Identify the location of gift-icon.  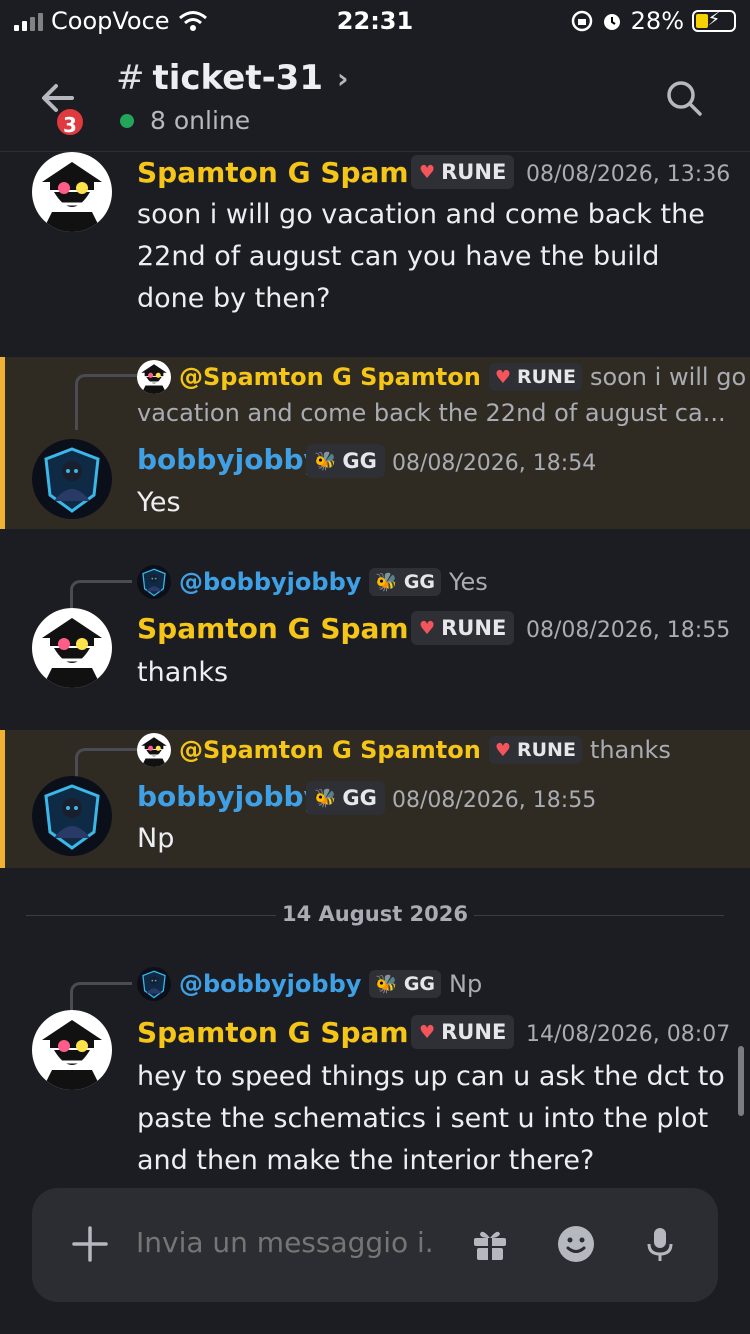
(490, 1244).